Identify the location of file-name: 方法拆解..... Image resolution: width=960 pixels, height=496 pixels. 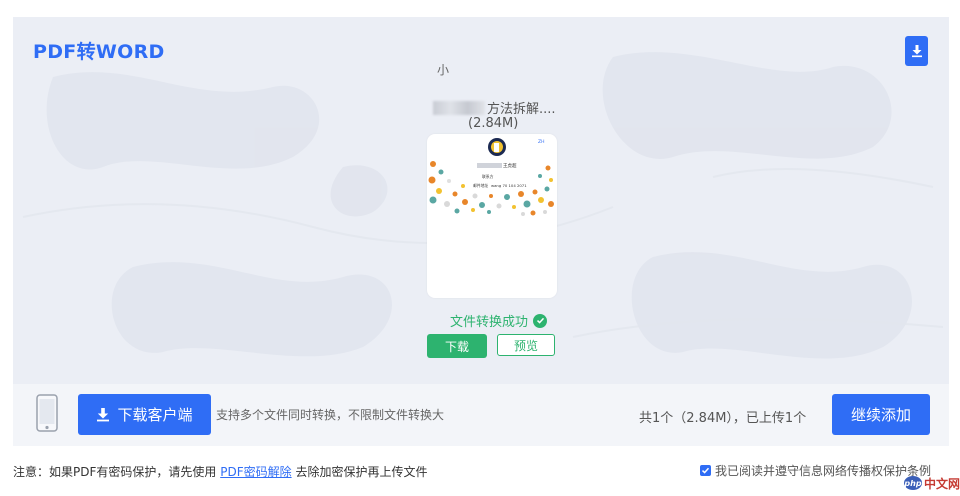
(494, 107).